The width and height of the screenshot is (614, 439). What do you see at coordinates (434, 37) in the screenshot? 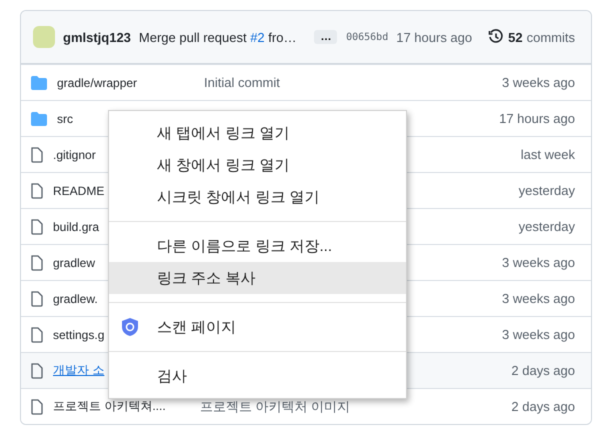
I see `commit-time: 17 hours ago` at bounding box center [434, 37].